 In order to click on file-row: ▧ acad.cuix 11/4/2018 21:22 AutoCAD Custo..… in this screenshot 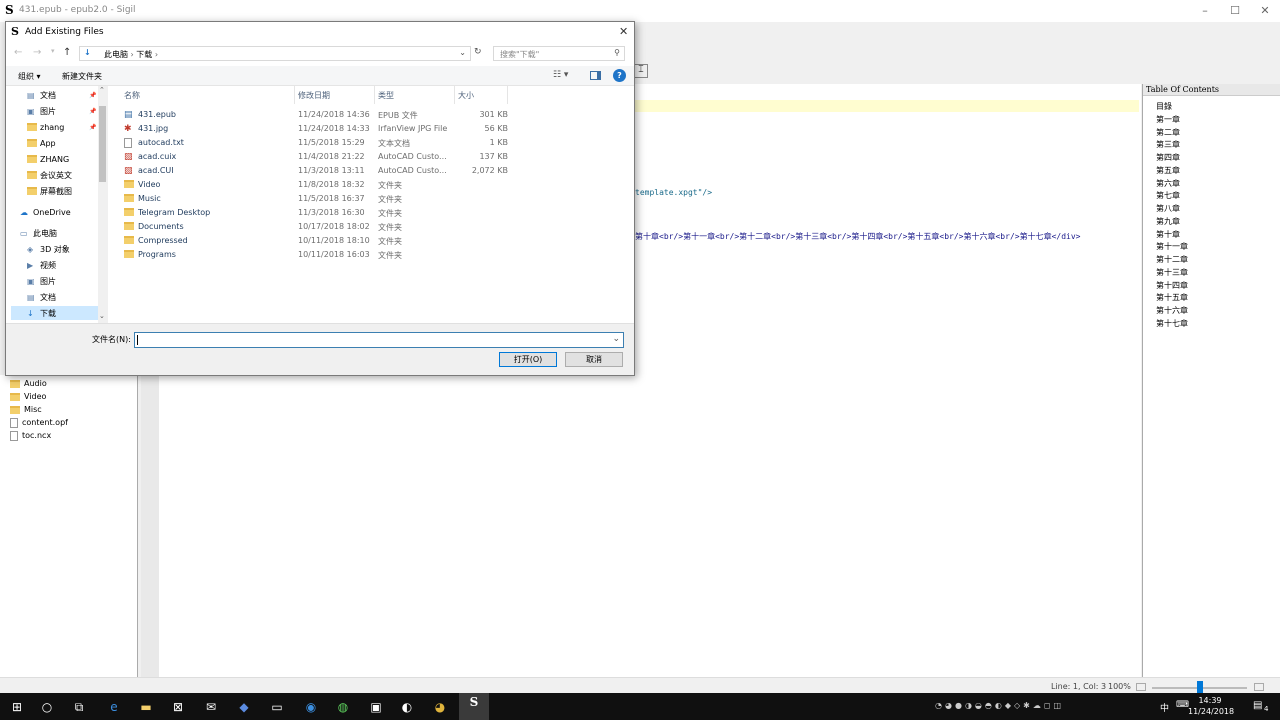, I will do `click(319, 157)`.